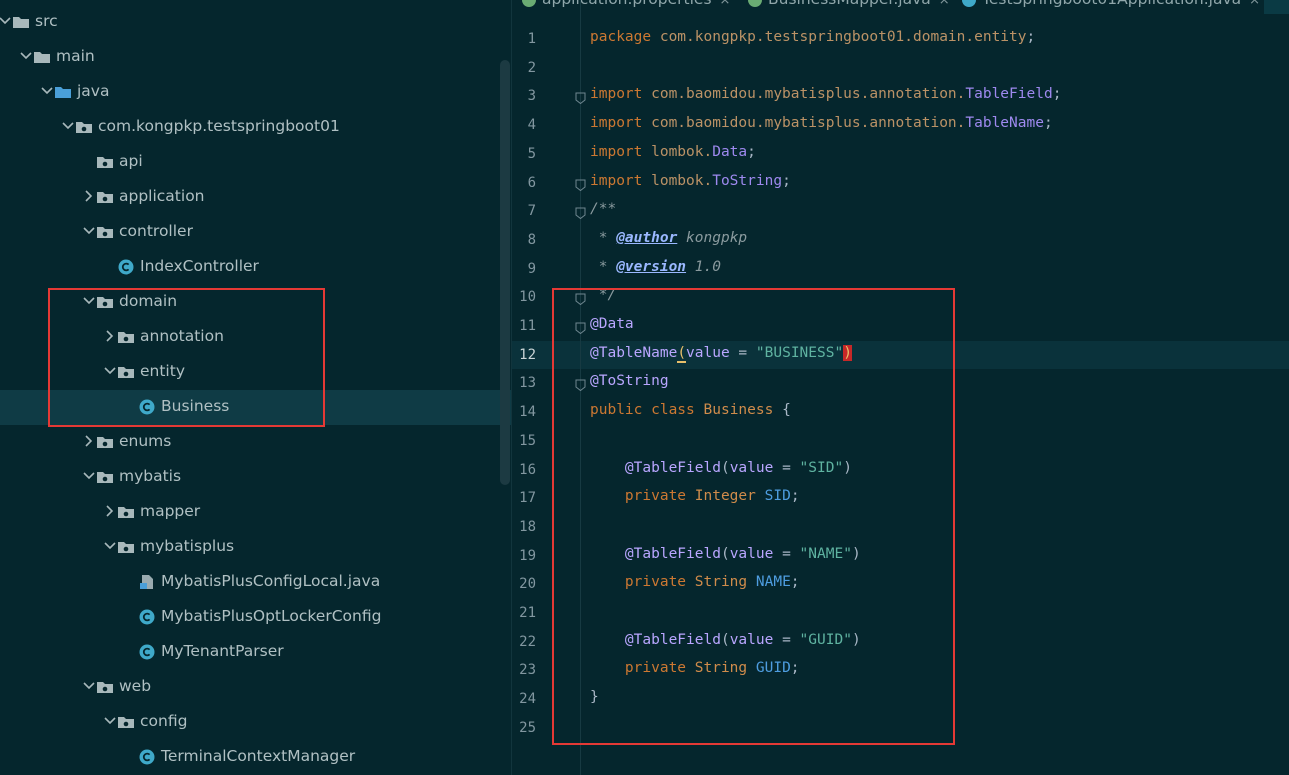 The width and height of the screenshot is (1289, 775). Describe the element at coordinates (603, 209) in the screenshot. I see `code-token: /**` at that location.